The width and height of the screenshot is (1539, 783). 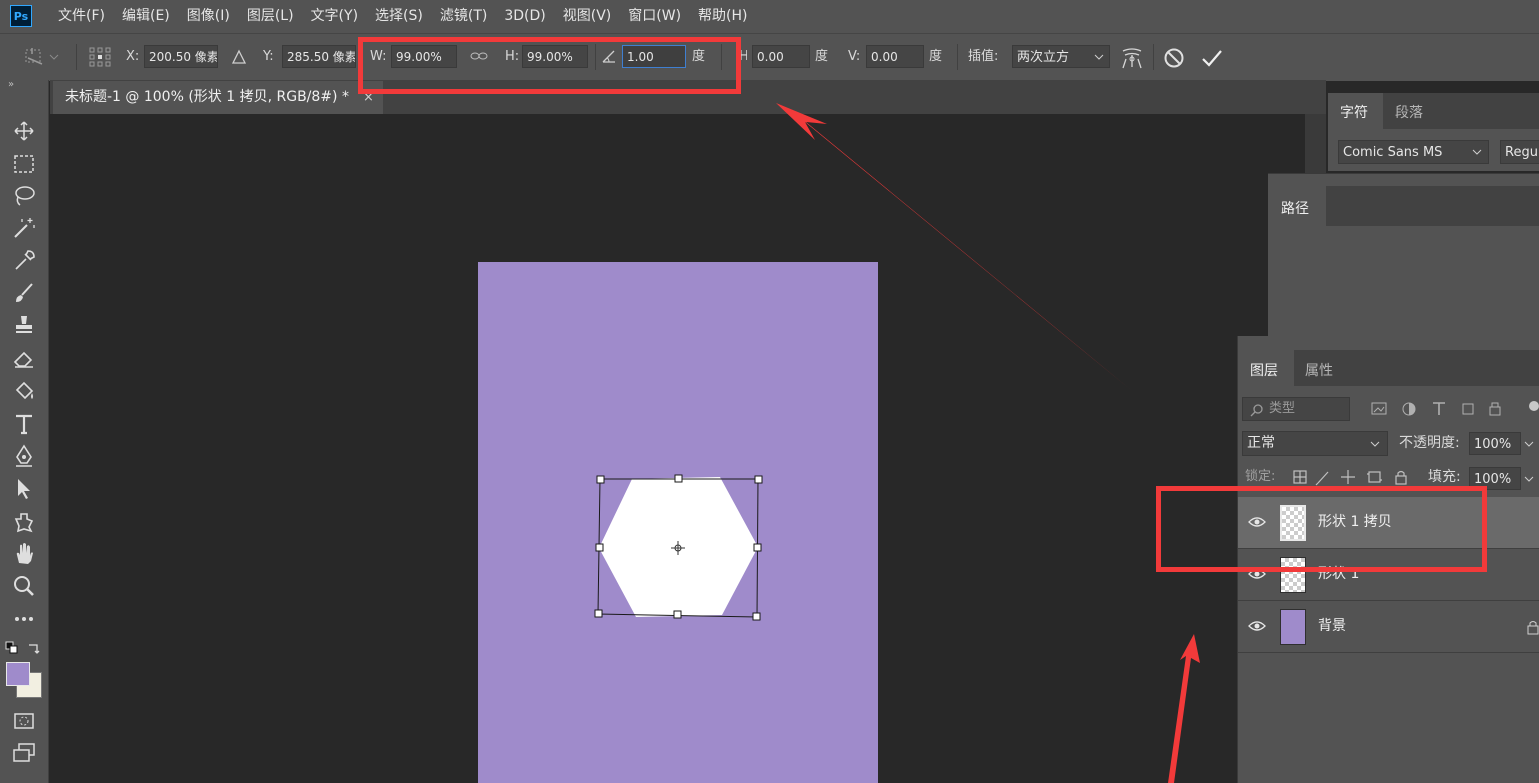 What do you see at coordinates (1184, 708) in the screenshot?
I see `arrow-to-layers` at bounding box center [1184, 708].